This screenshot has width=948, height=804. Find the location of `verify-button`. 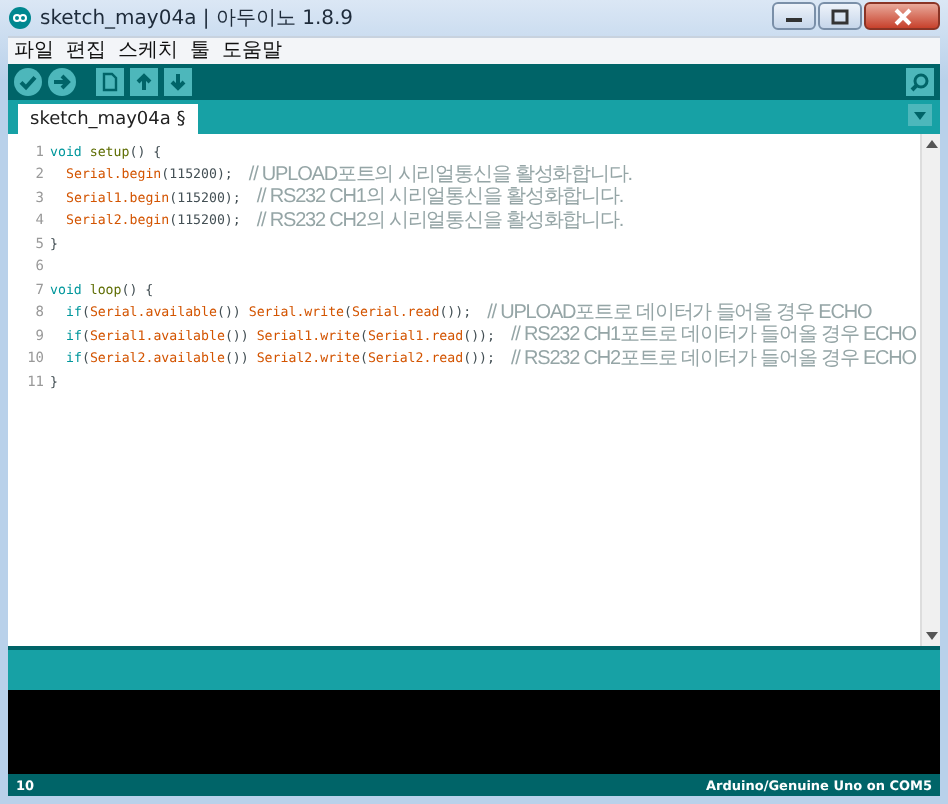

verify-button is located at coordinates (28, 82).